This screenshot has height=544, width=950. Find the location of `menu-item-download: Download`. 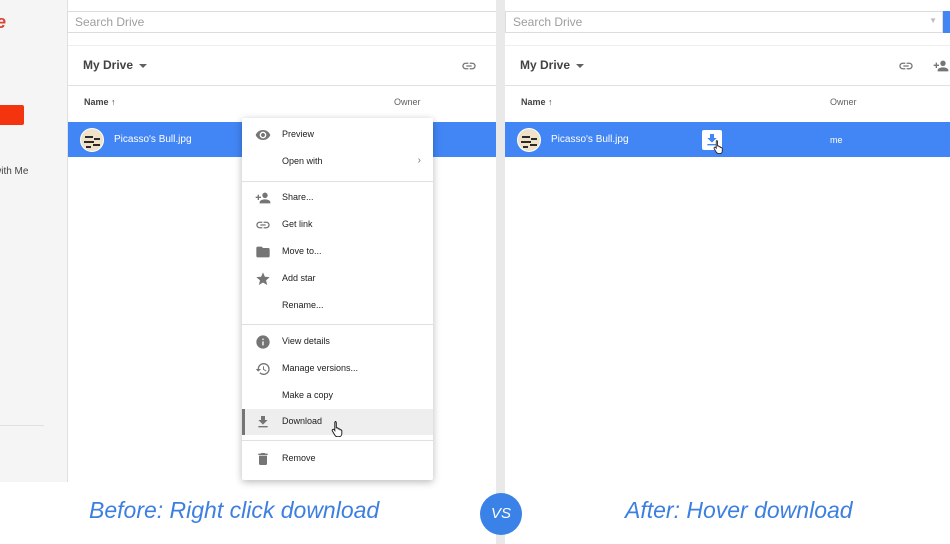

menu-item-download: Download is located at coordinates (337, 423).